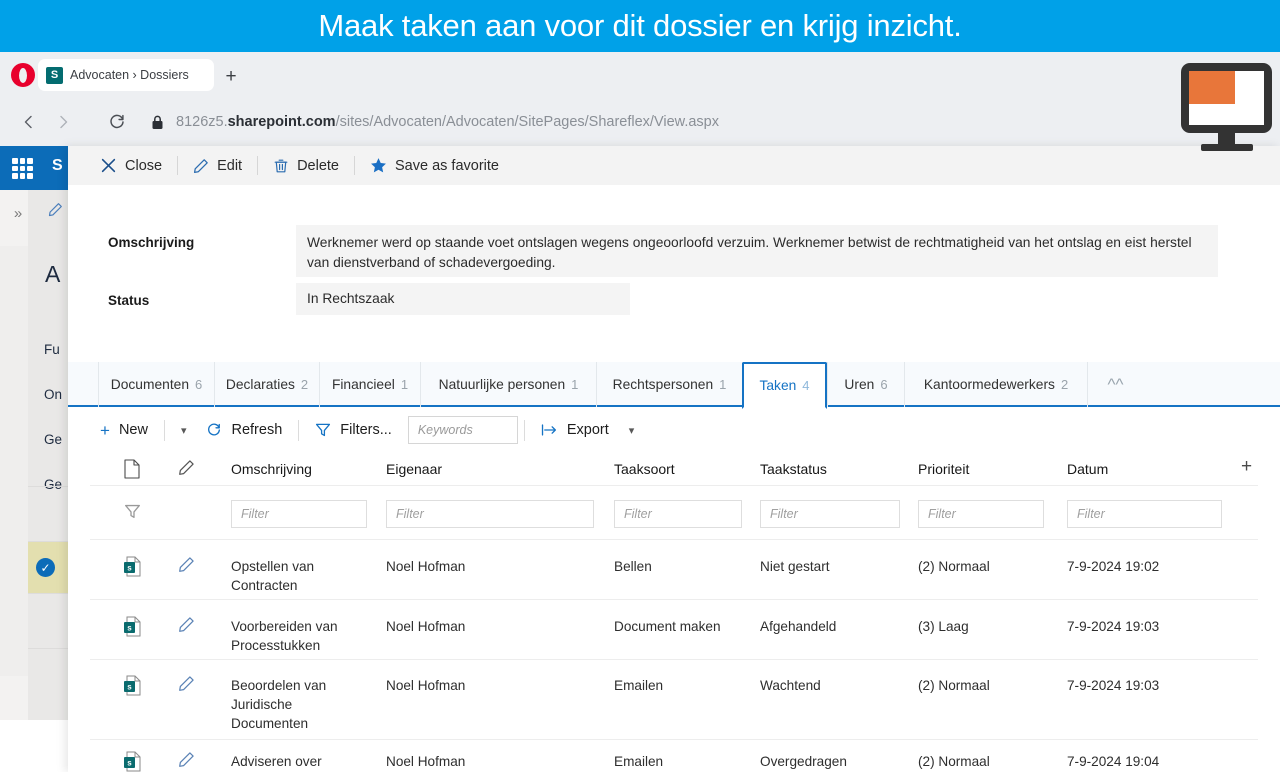 This screenshot has width=1280, height=772. What do you see at coordinates (859, 384) in the screenshot?
I see `tab-label: Uren` at bounding box center [859, 384].